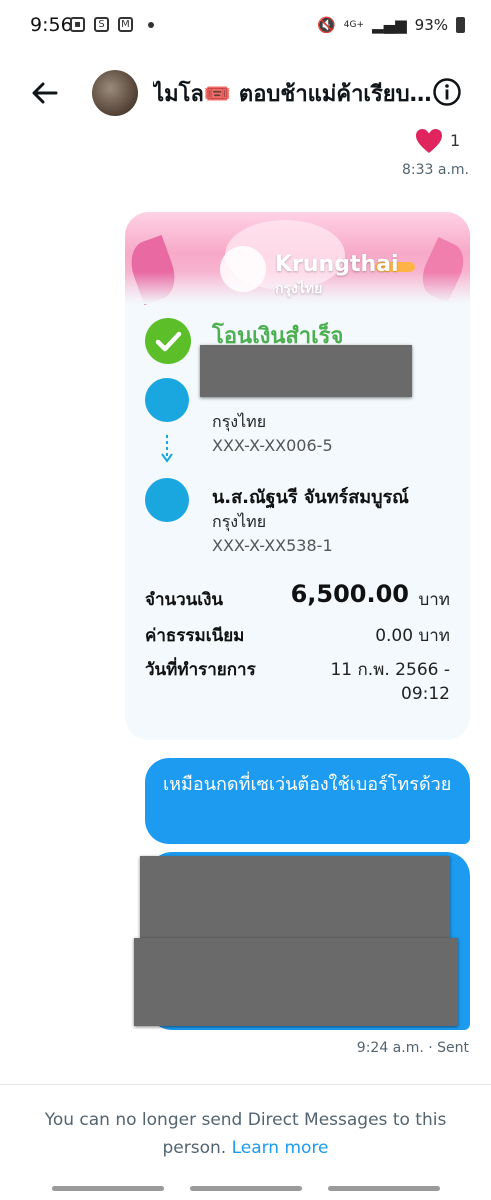  What do you see at coordinates (45, 93) in the screenshot?
I see `back-arrow-icon` at bounding box center [45, 93].